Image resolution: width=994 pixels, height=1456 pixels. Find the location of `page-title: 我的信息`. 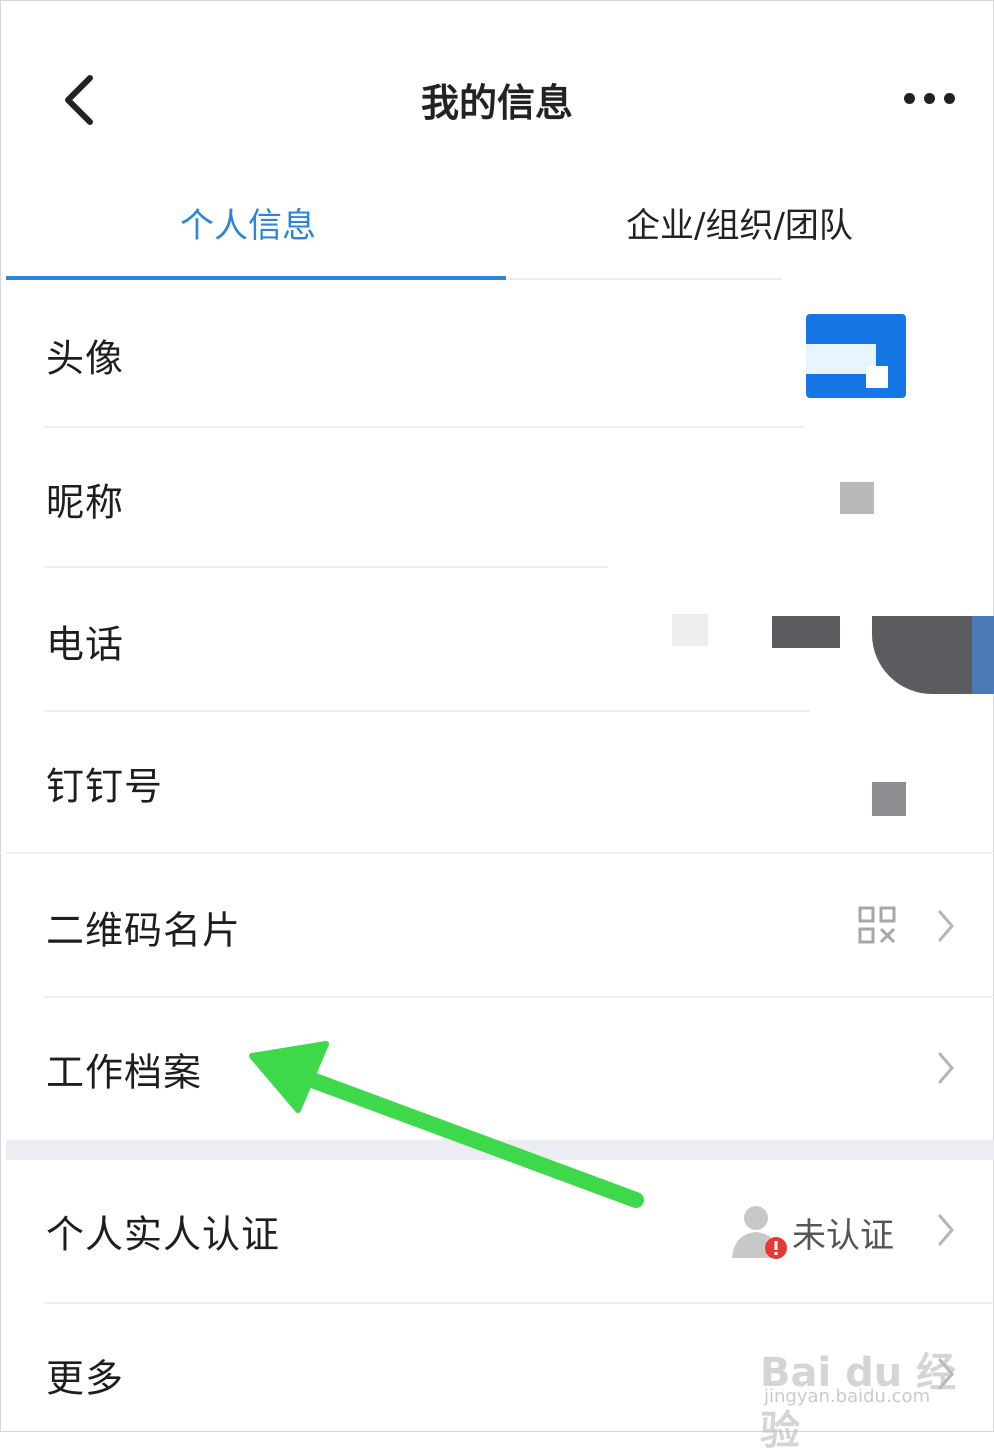

page-title: 我的信息 is located at coordinates (496, 103).